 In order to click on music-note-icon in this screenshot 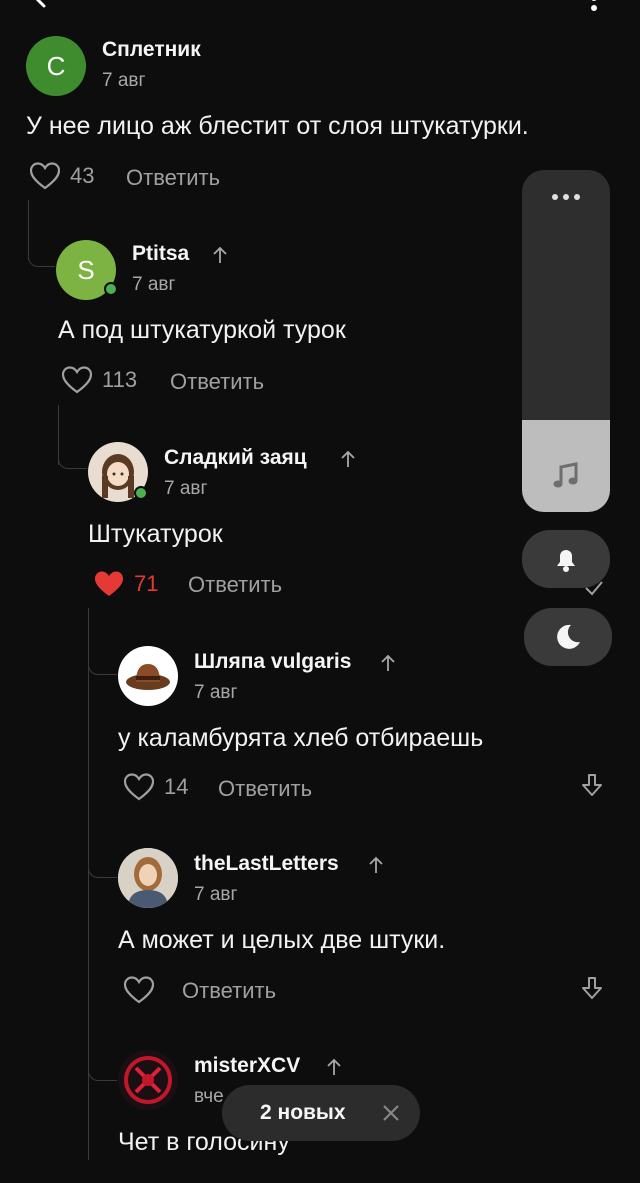, I will do `click(565, 475)`.